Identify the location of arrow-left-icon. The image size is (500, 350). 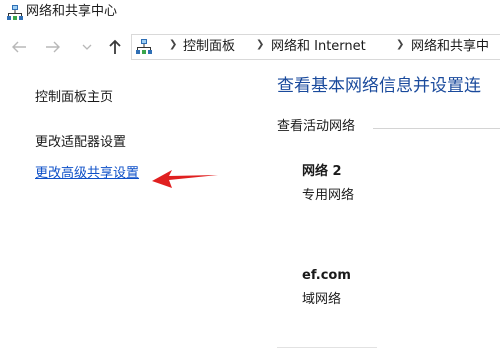
(19, 47).